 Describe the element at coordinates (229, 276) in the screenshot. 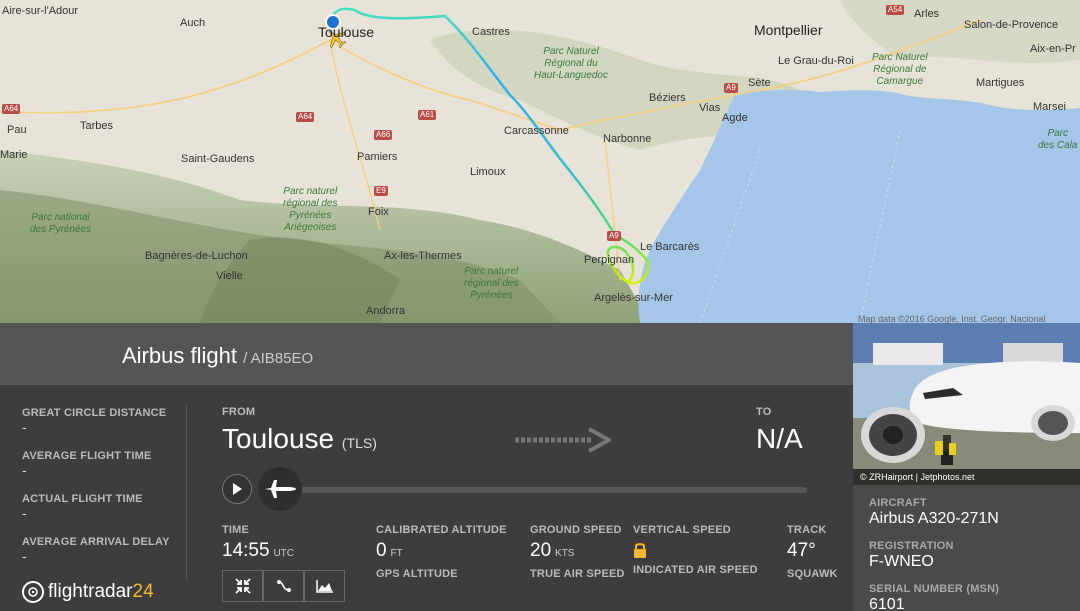

I see `city-label: Vielle` at that location.